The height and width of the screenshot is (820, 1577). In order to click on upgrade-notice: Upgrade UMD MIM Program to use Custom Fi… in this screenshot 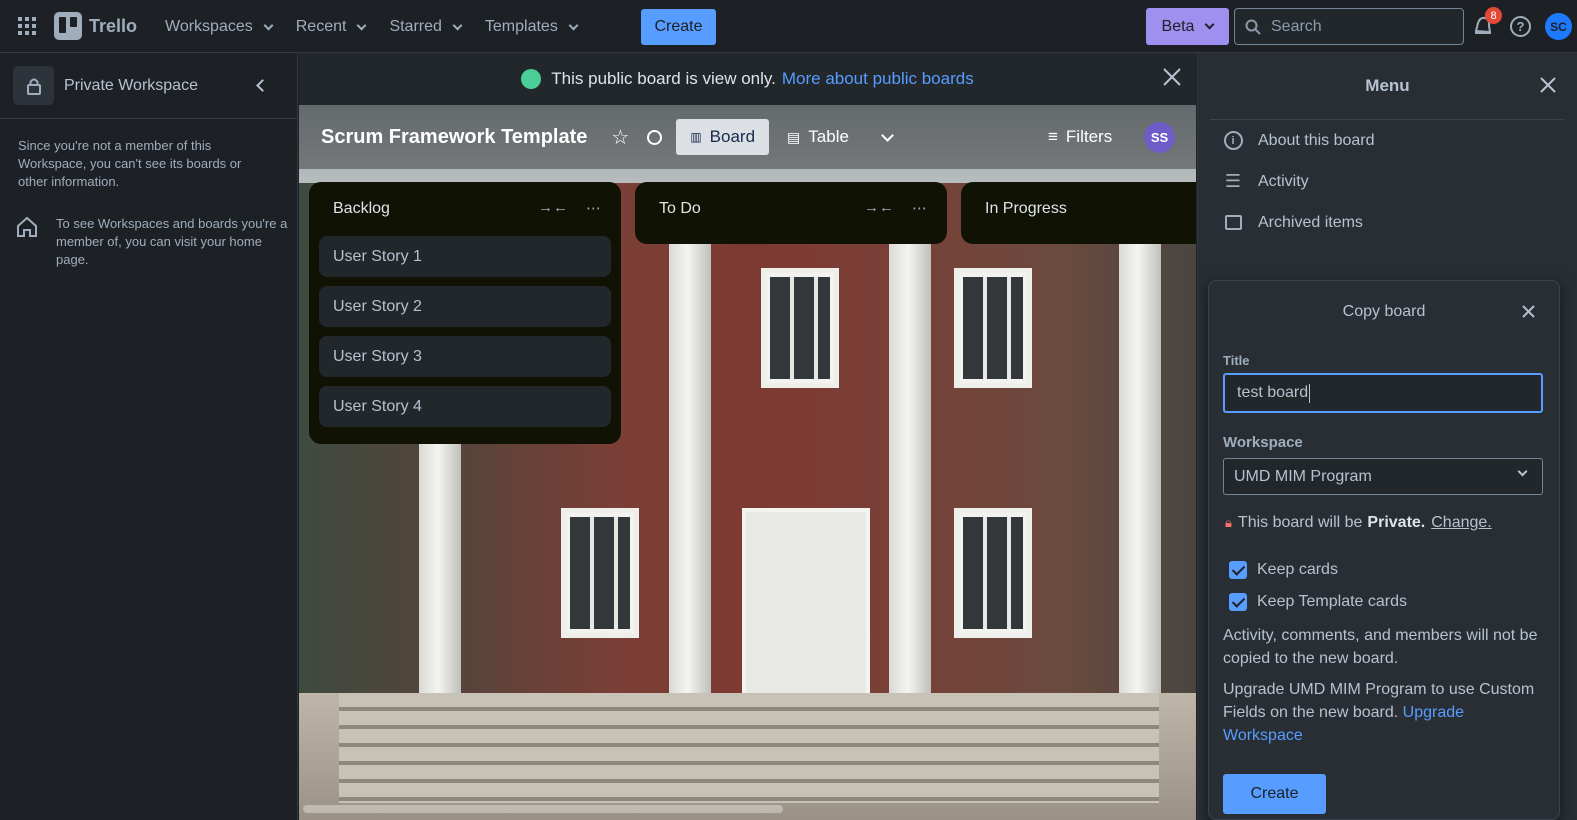, I will do `click(1385, 712)`.